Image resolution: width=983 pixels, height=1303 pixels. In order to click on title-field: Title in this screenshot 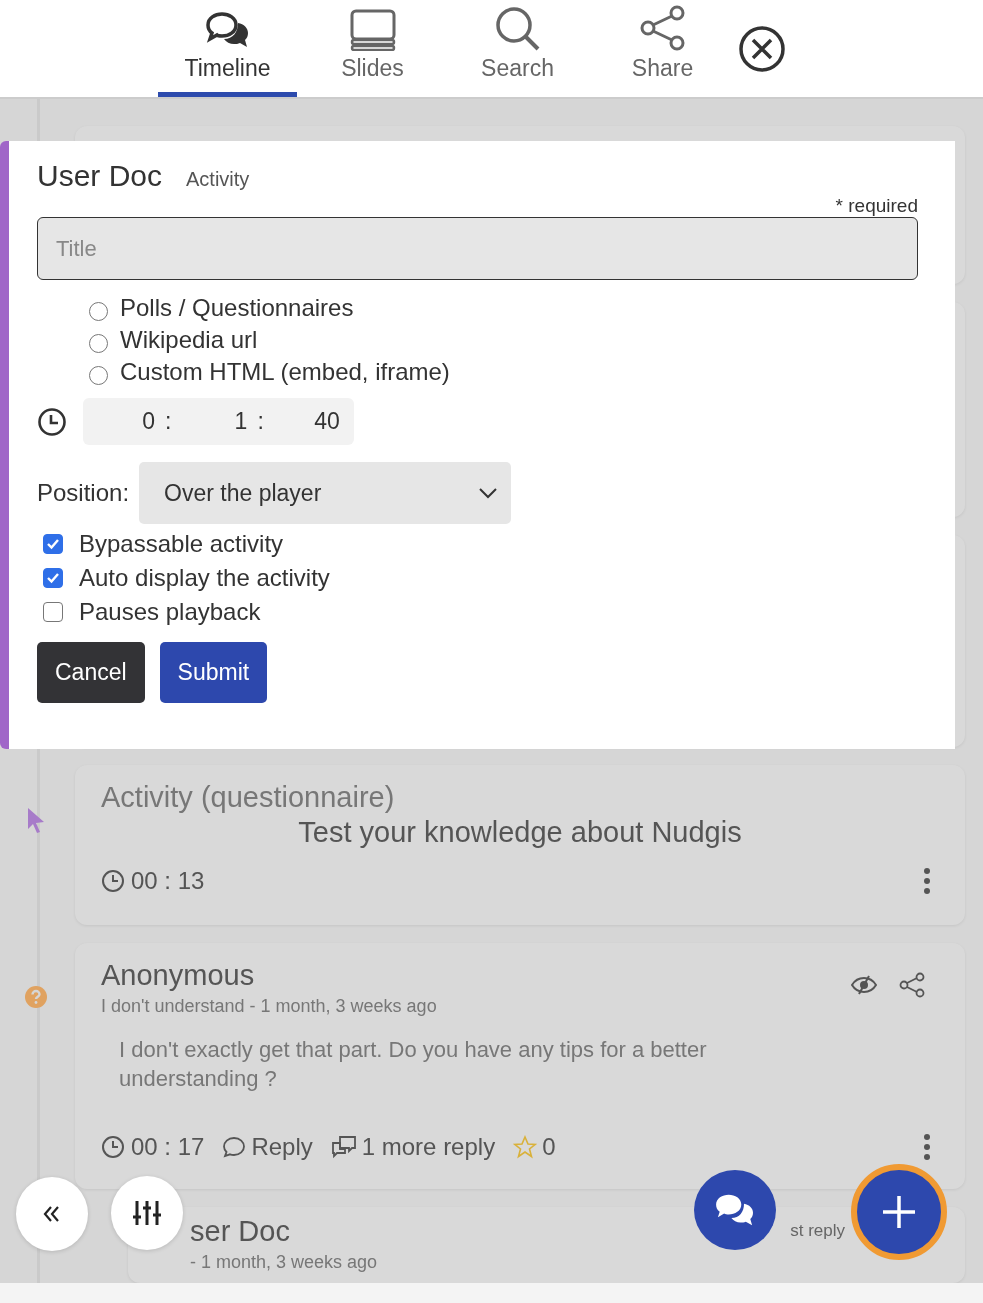, I will do `click(477, 248)`.